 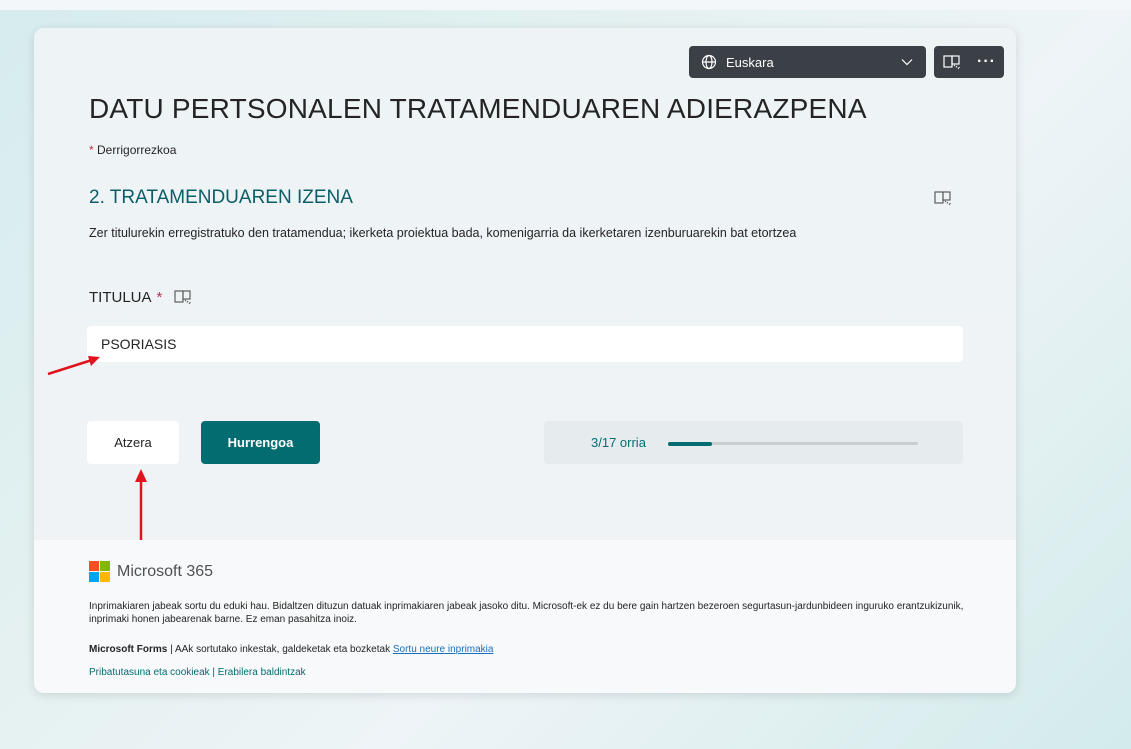 I want to click on progress-fill, so click(x=690, y=443).